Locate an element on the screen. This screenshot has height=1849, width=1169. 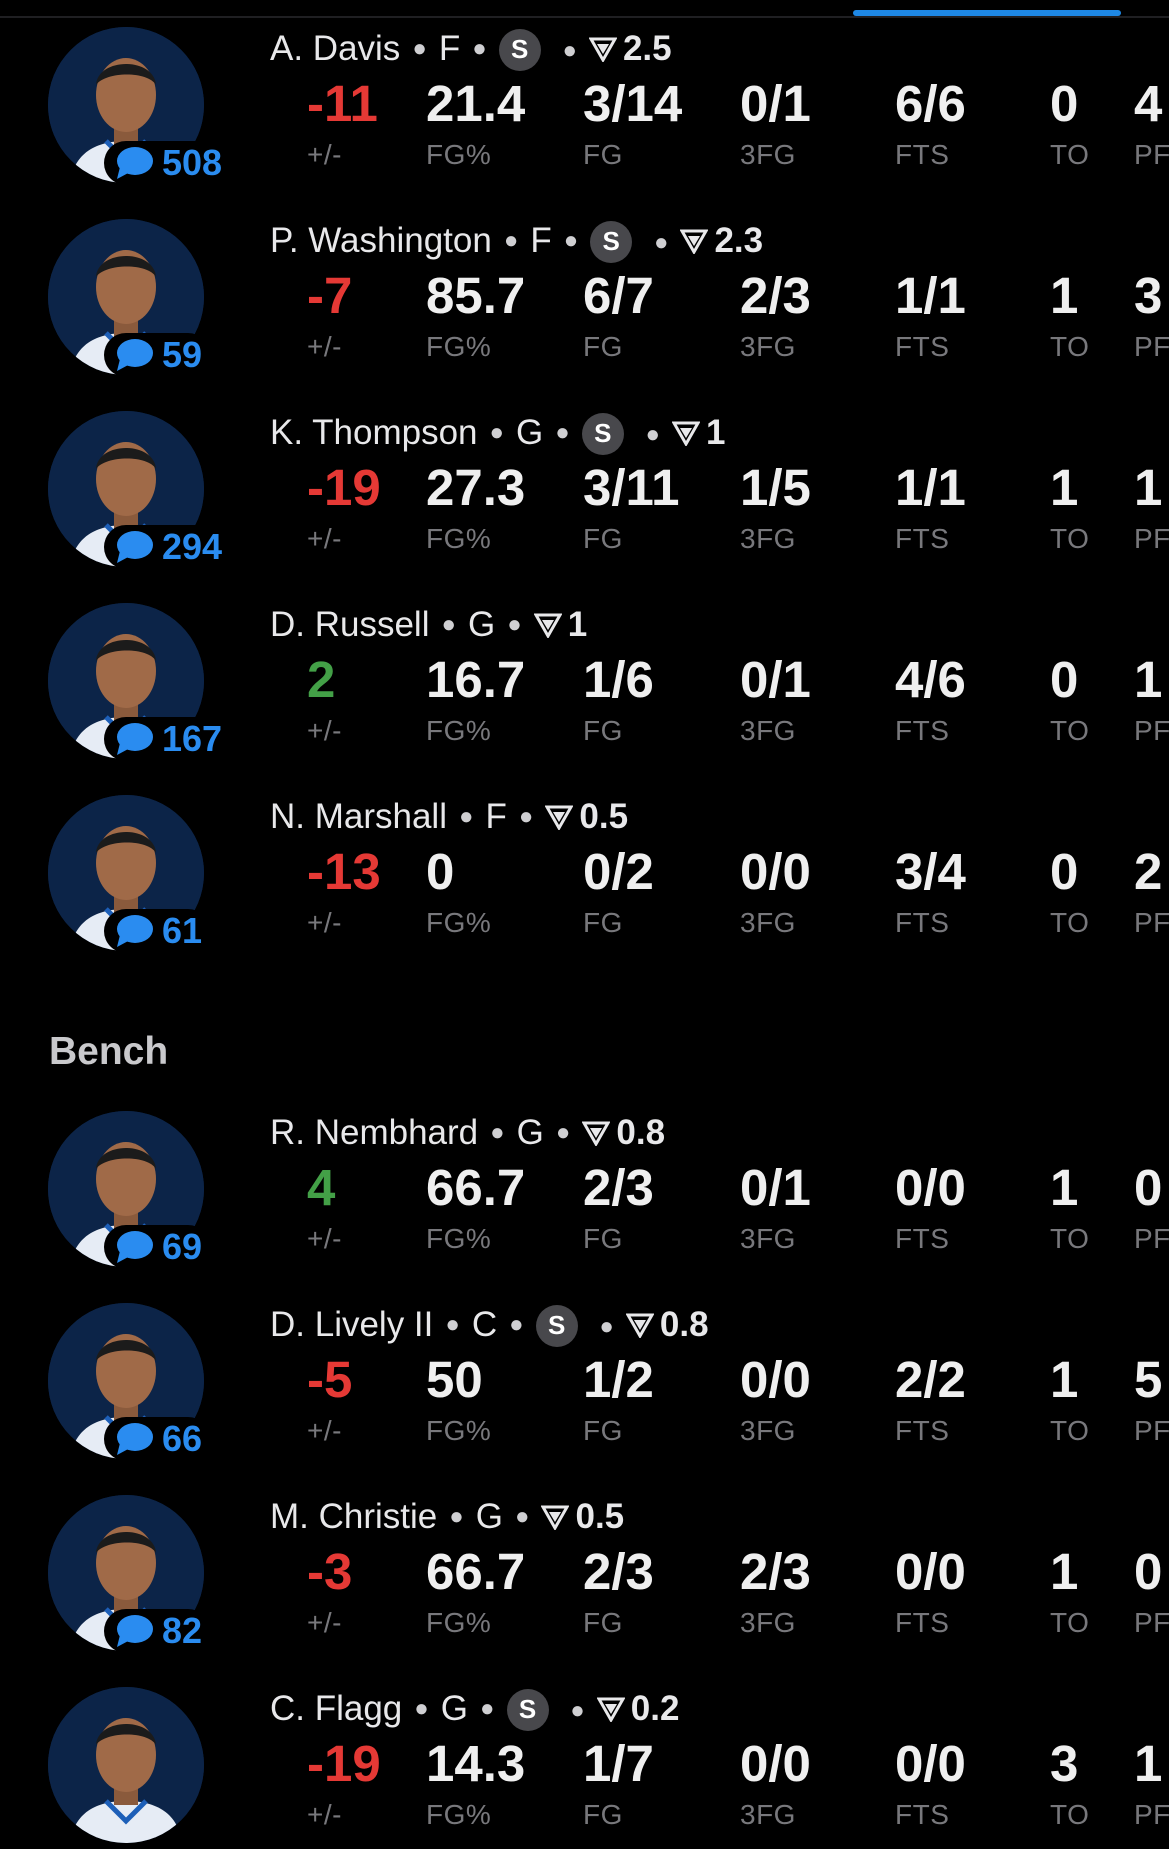
player-rating: 1 is located at coordinates (560, 625).